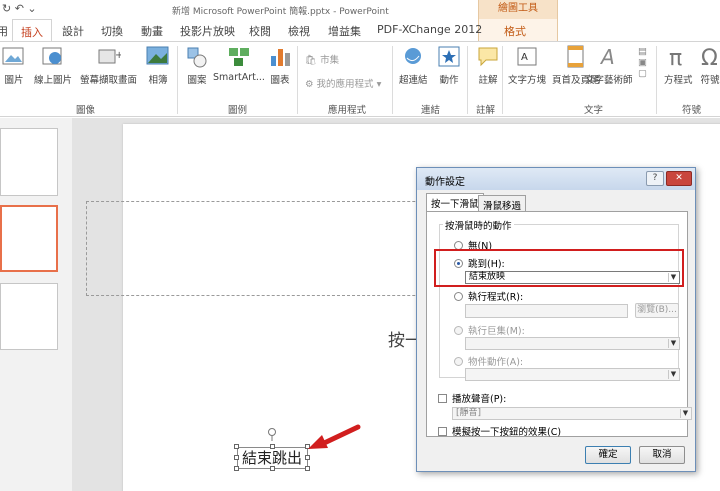 This screenshot has height=491, width=720. Describe the element at coordinates (486, 110) in the screenshot. I see `group-label-comments: 註解` at that location.